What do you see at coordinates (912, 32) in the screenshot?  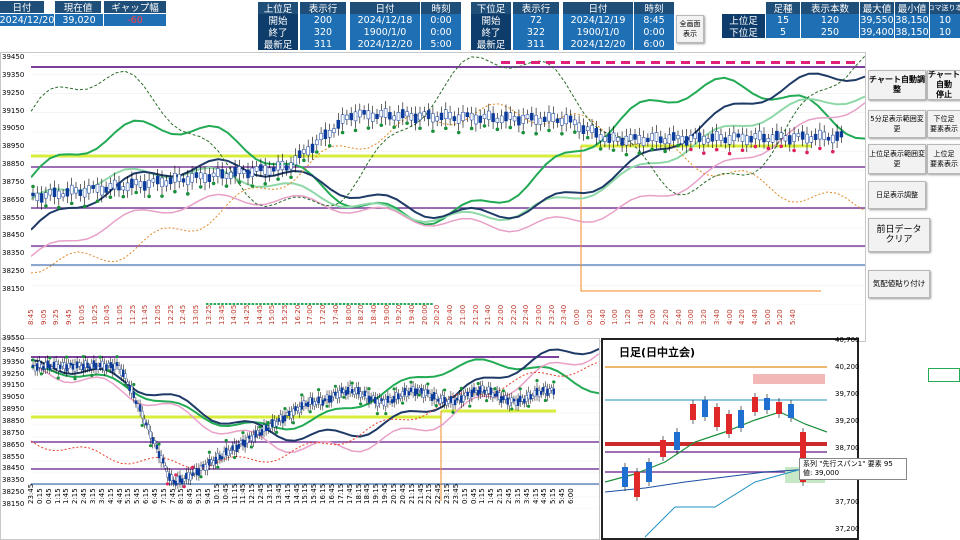 I see `stats-min: 38,150` at bounding box center [912, 32].